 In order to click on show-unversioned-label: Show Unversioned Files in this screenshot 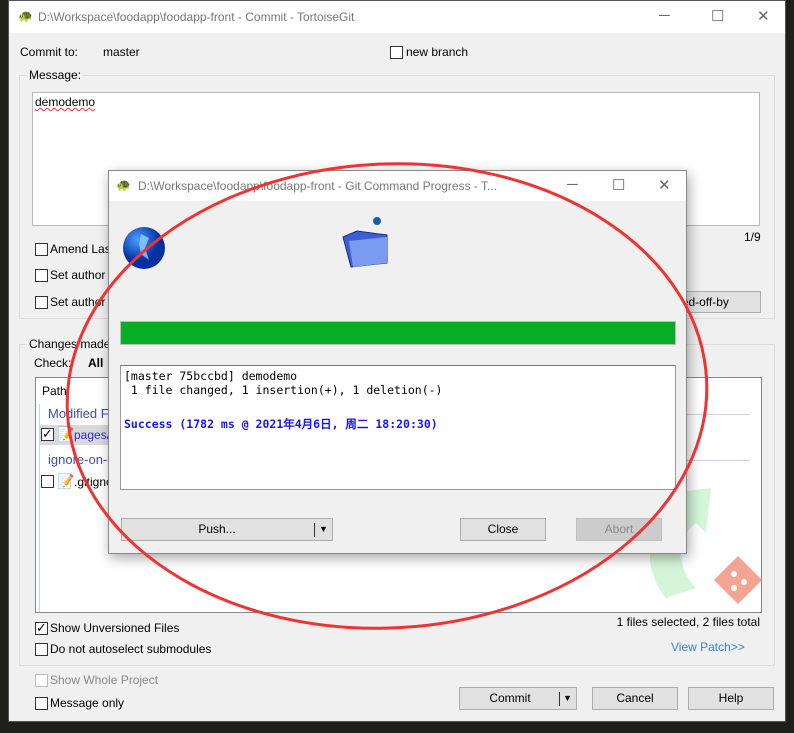, I will do `click(115, 628)`.